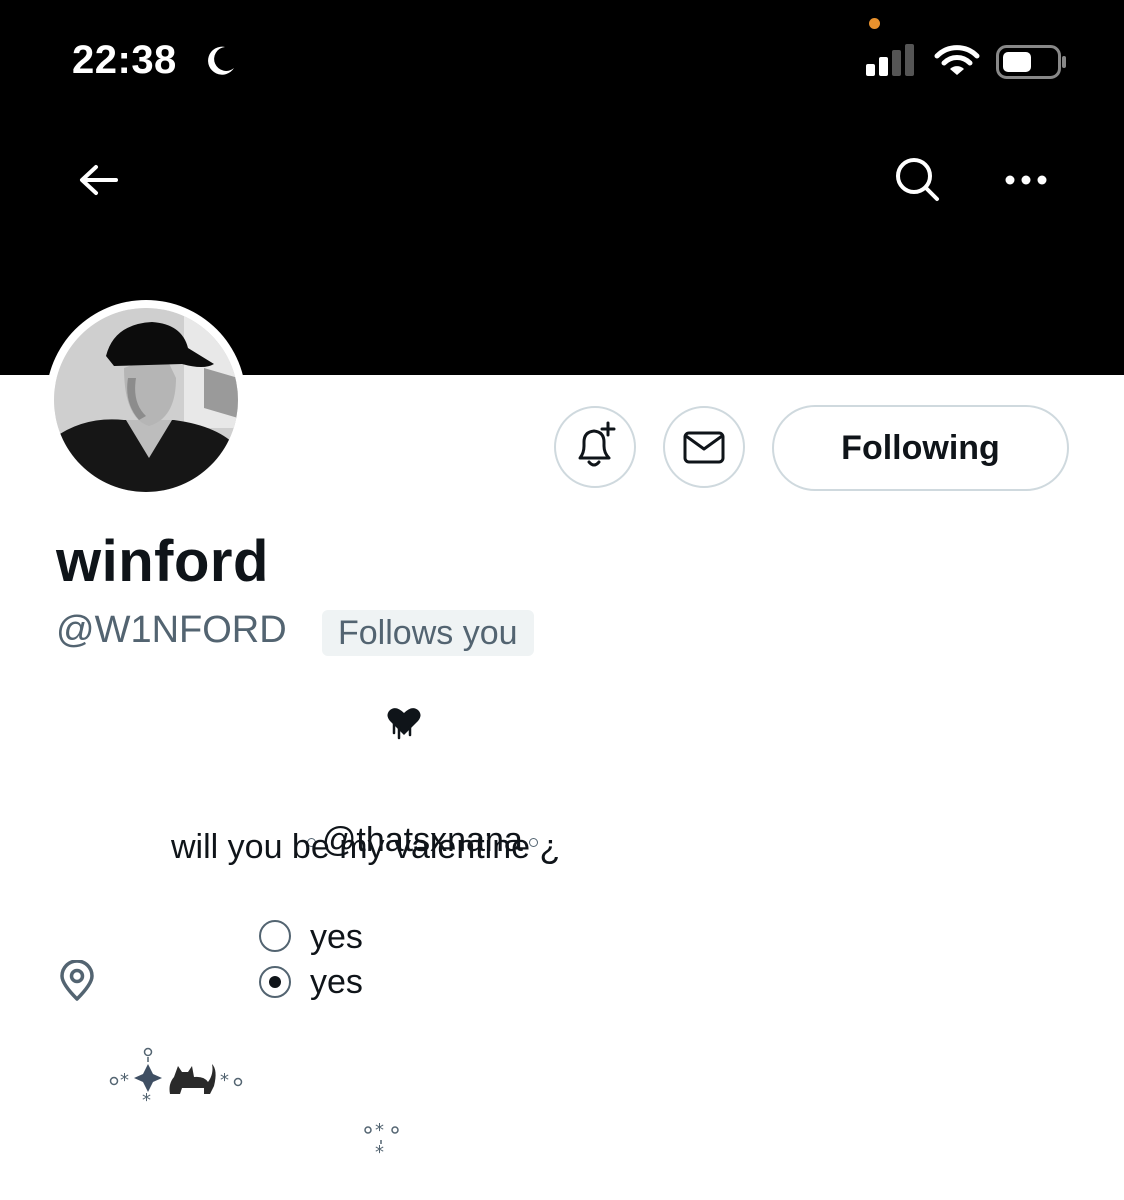  What do you see at coordinates (221, 60) in the screenshot?
I see `moon-icon` at bounding box center [221, 60].